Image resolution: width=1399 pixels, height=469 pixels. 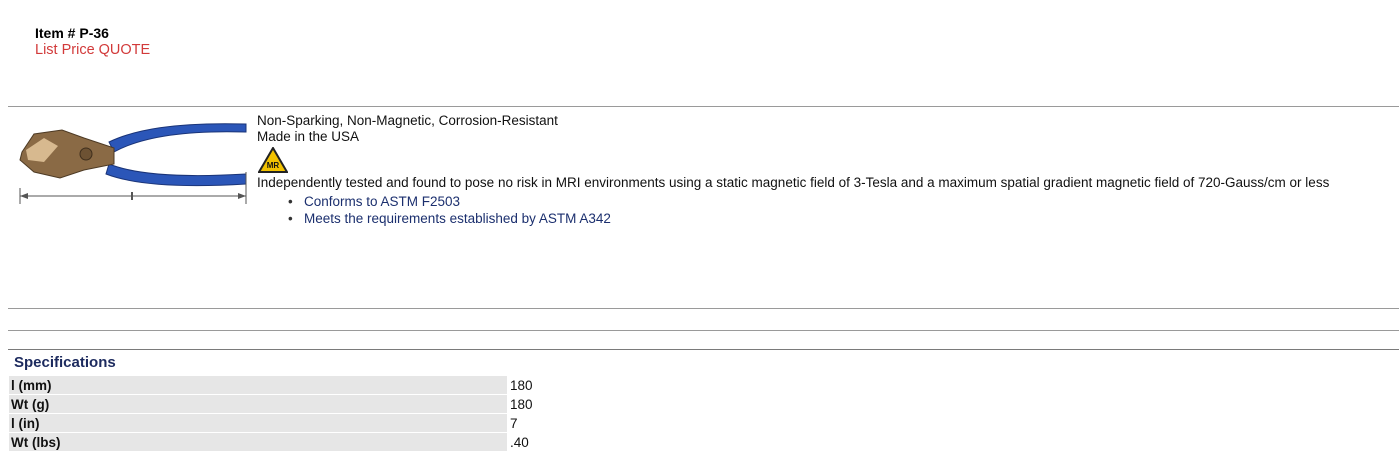 I want to click on feature-line: Made in the USA, so click(x=308, y=136).